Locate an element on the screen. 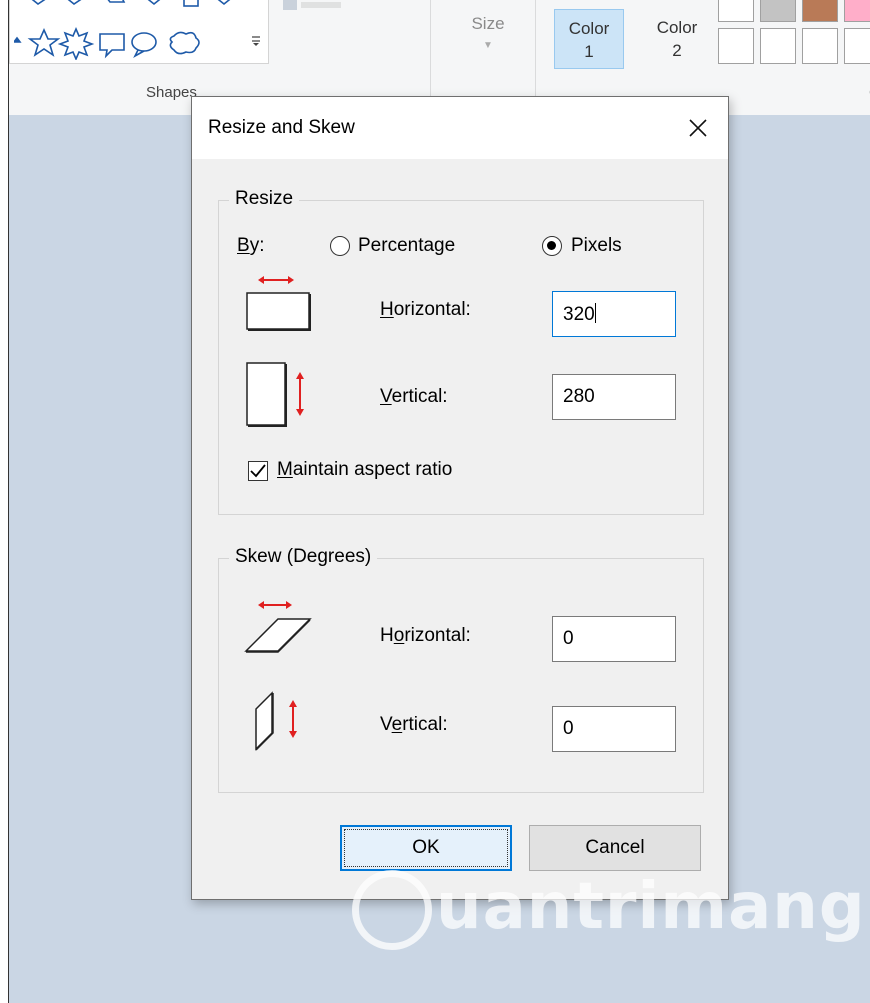 The image size is (870, 1003). shapes-row-top-icons is located at coordinates (131, 3).